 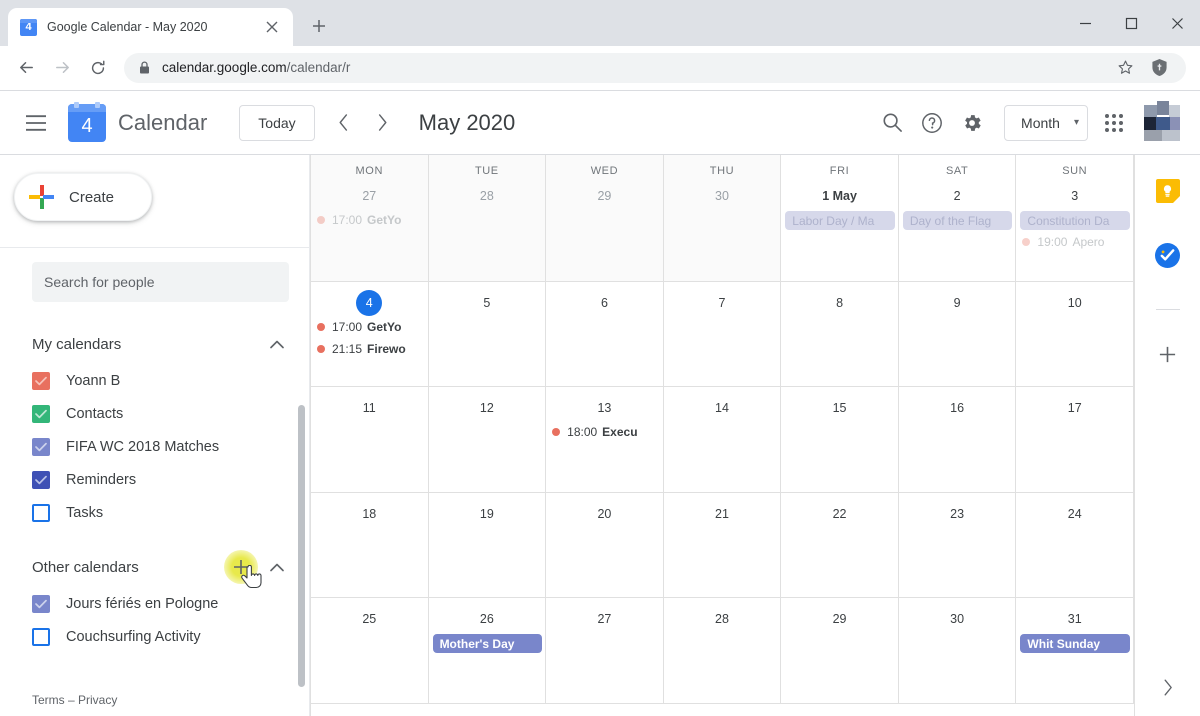 What do you see at coordinates (972, 123) in the screenshot?
I see `gear-icon` at bounding box center [972, 123].